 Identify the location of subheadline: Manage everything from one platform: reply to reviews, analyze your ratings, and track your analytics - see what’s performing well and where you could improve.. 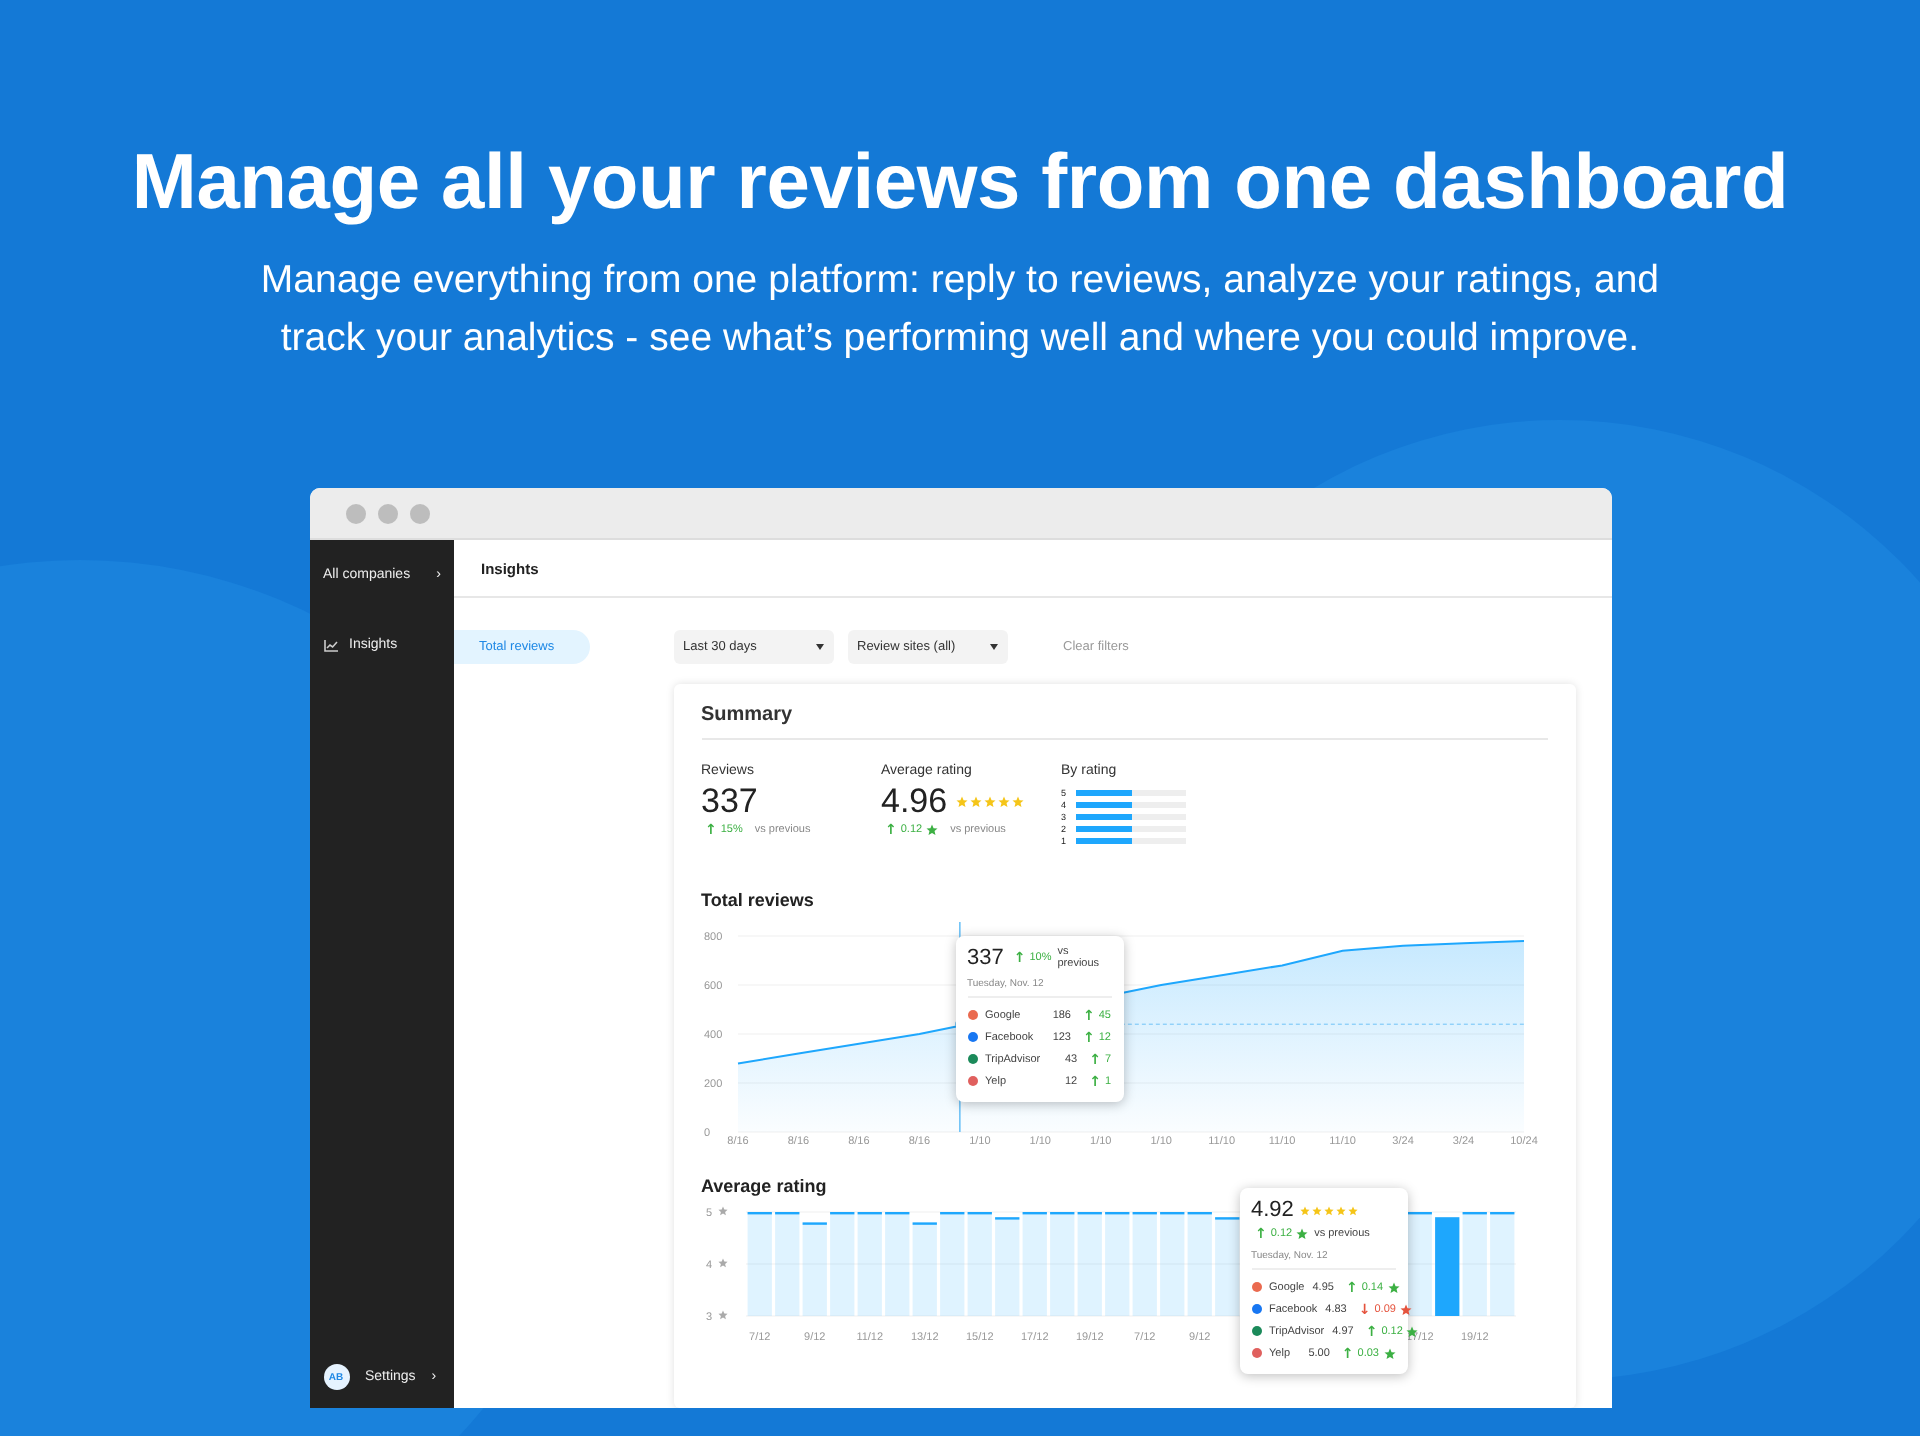
(960, 310).